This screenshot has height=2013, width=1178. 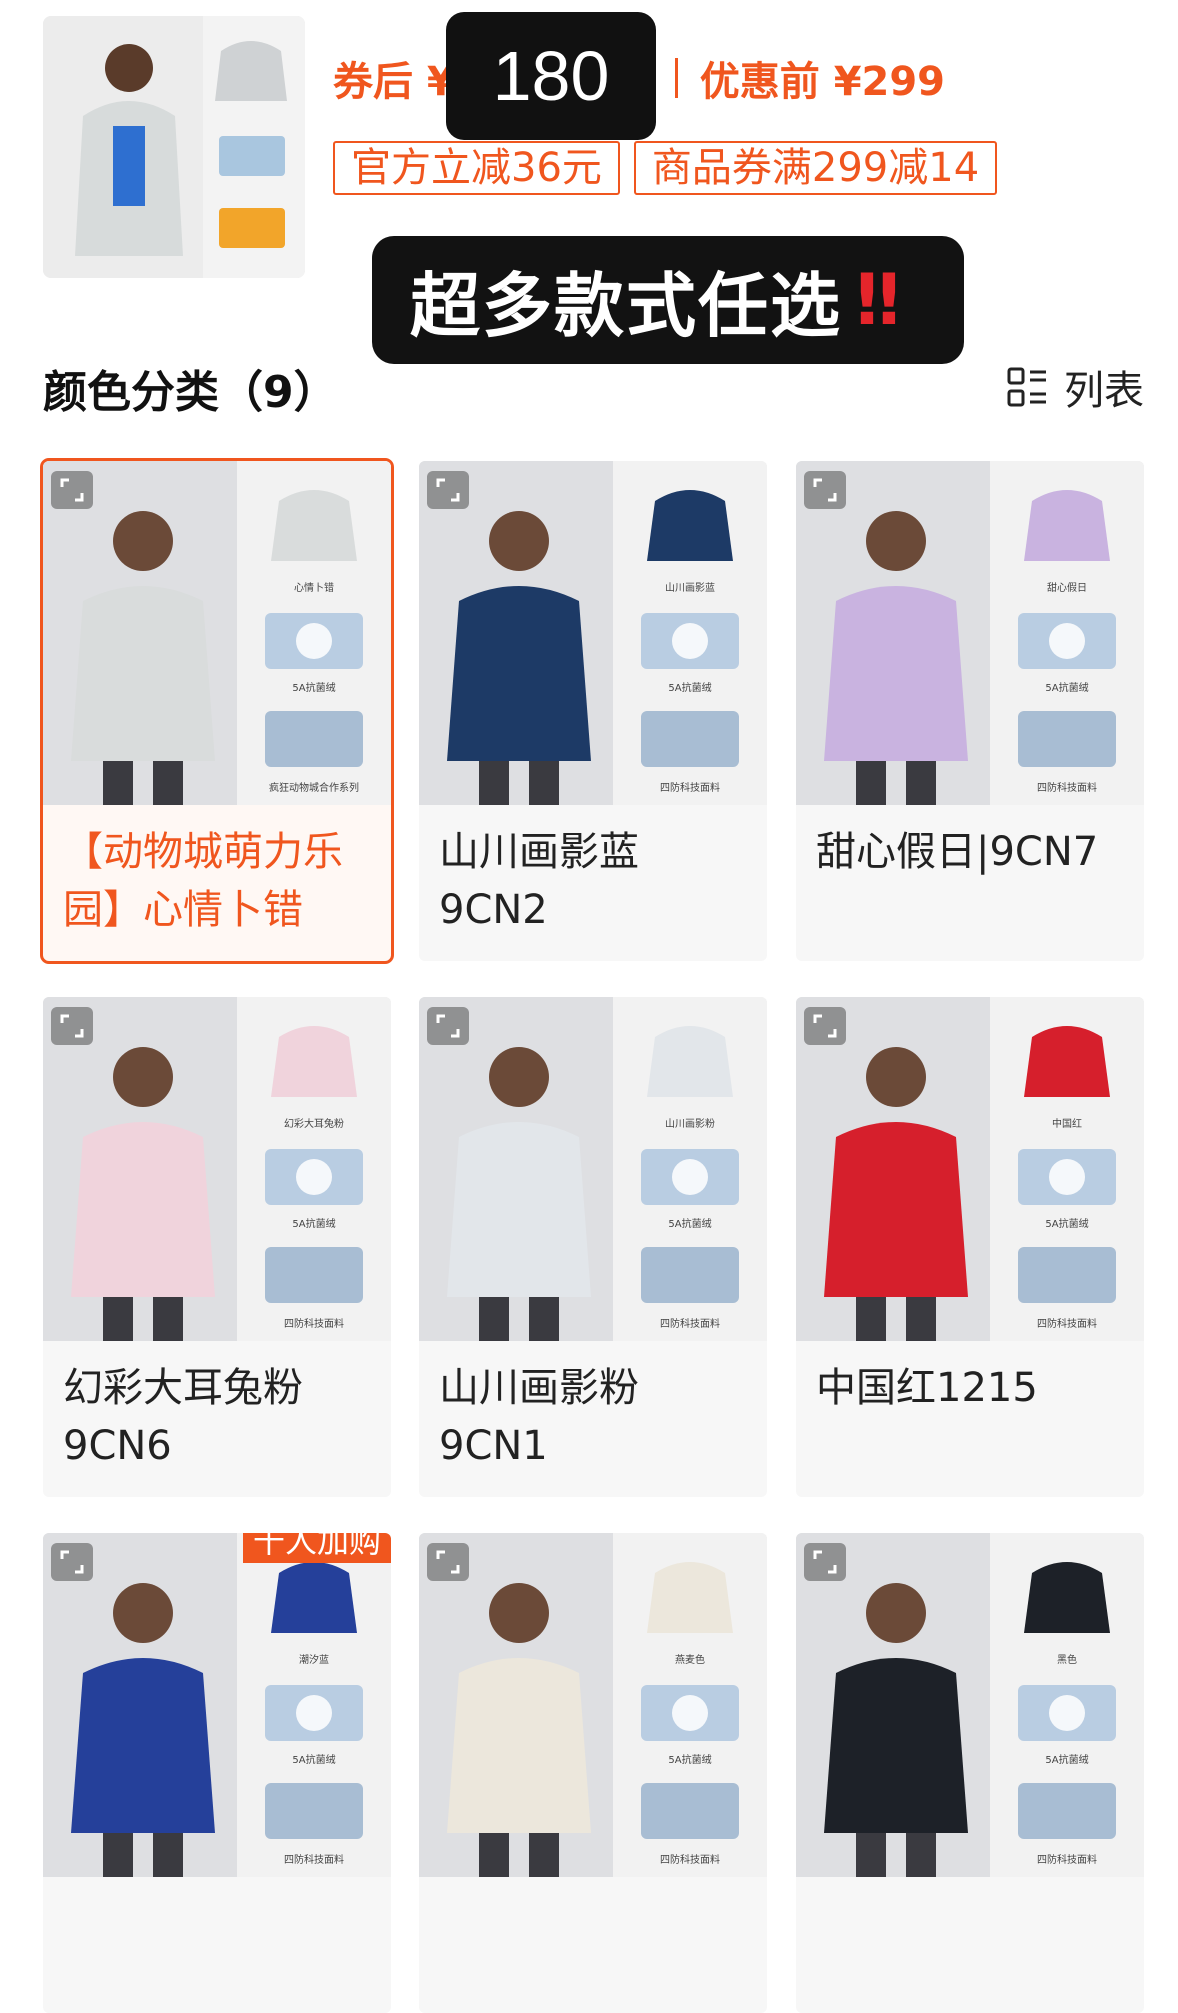 I want to click on price-divider, so click(x=676, y=78).